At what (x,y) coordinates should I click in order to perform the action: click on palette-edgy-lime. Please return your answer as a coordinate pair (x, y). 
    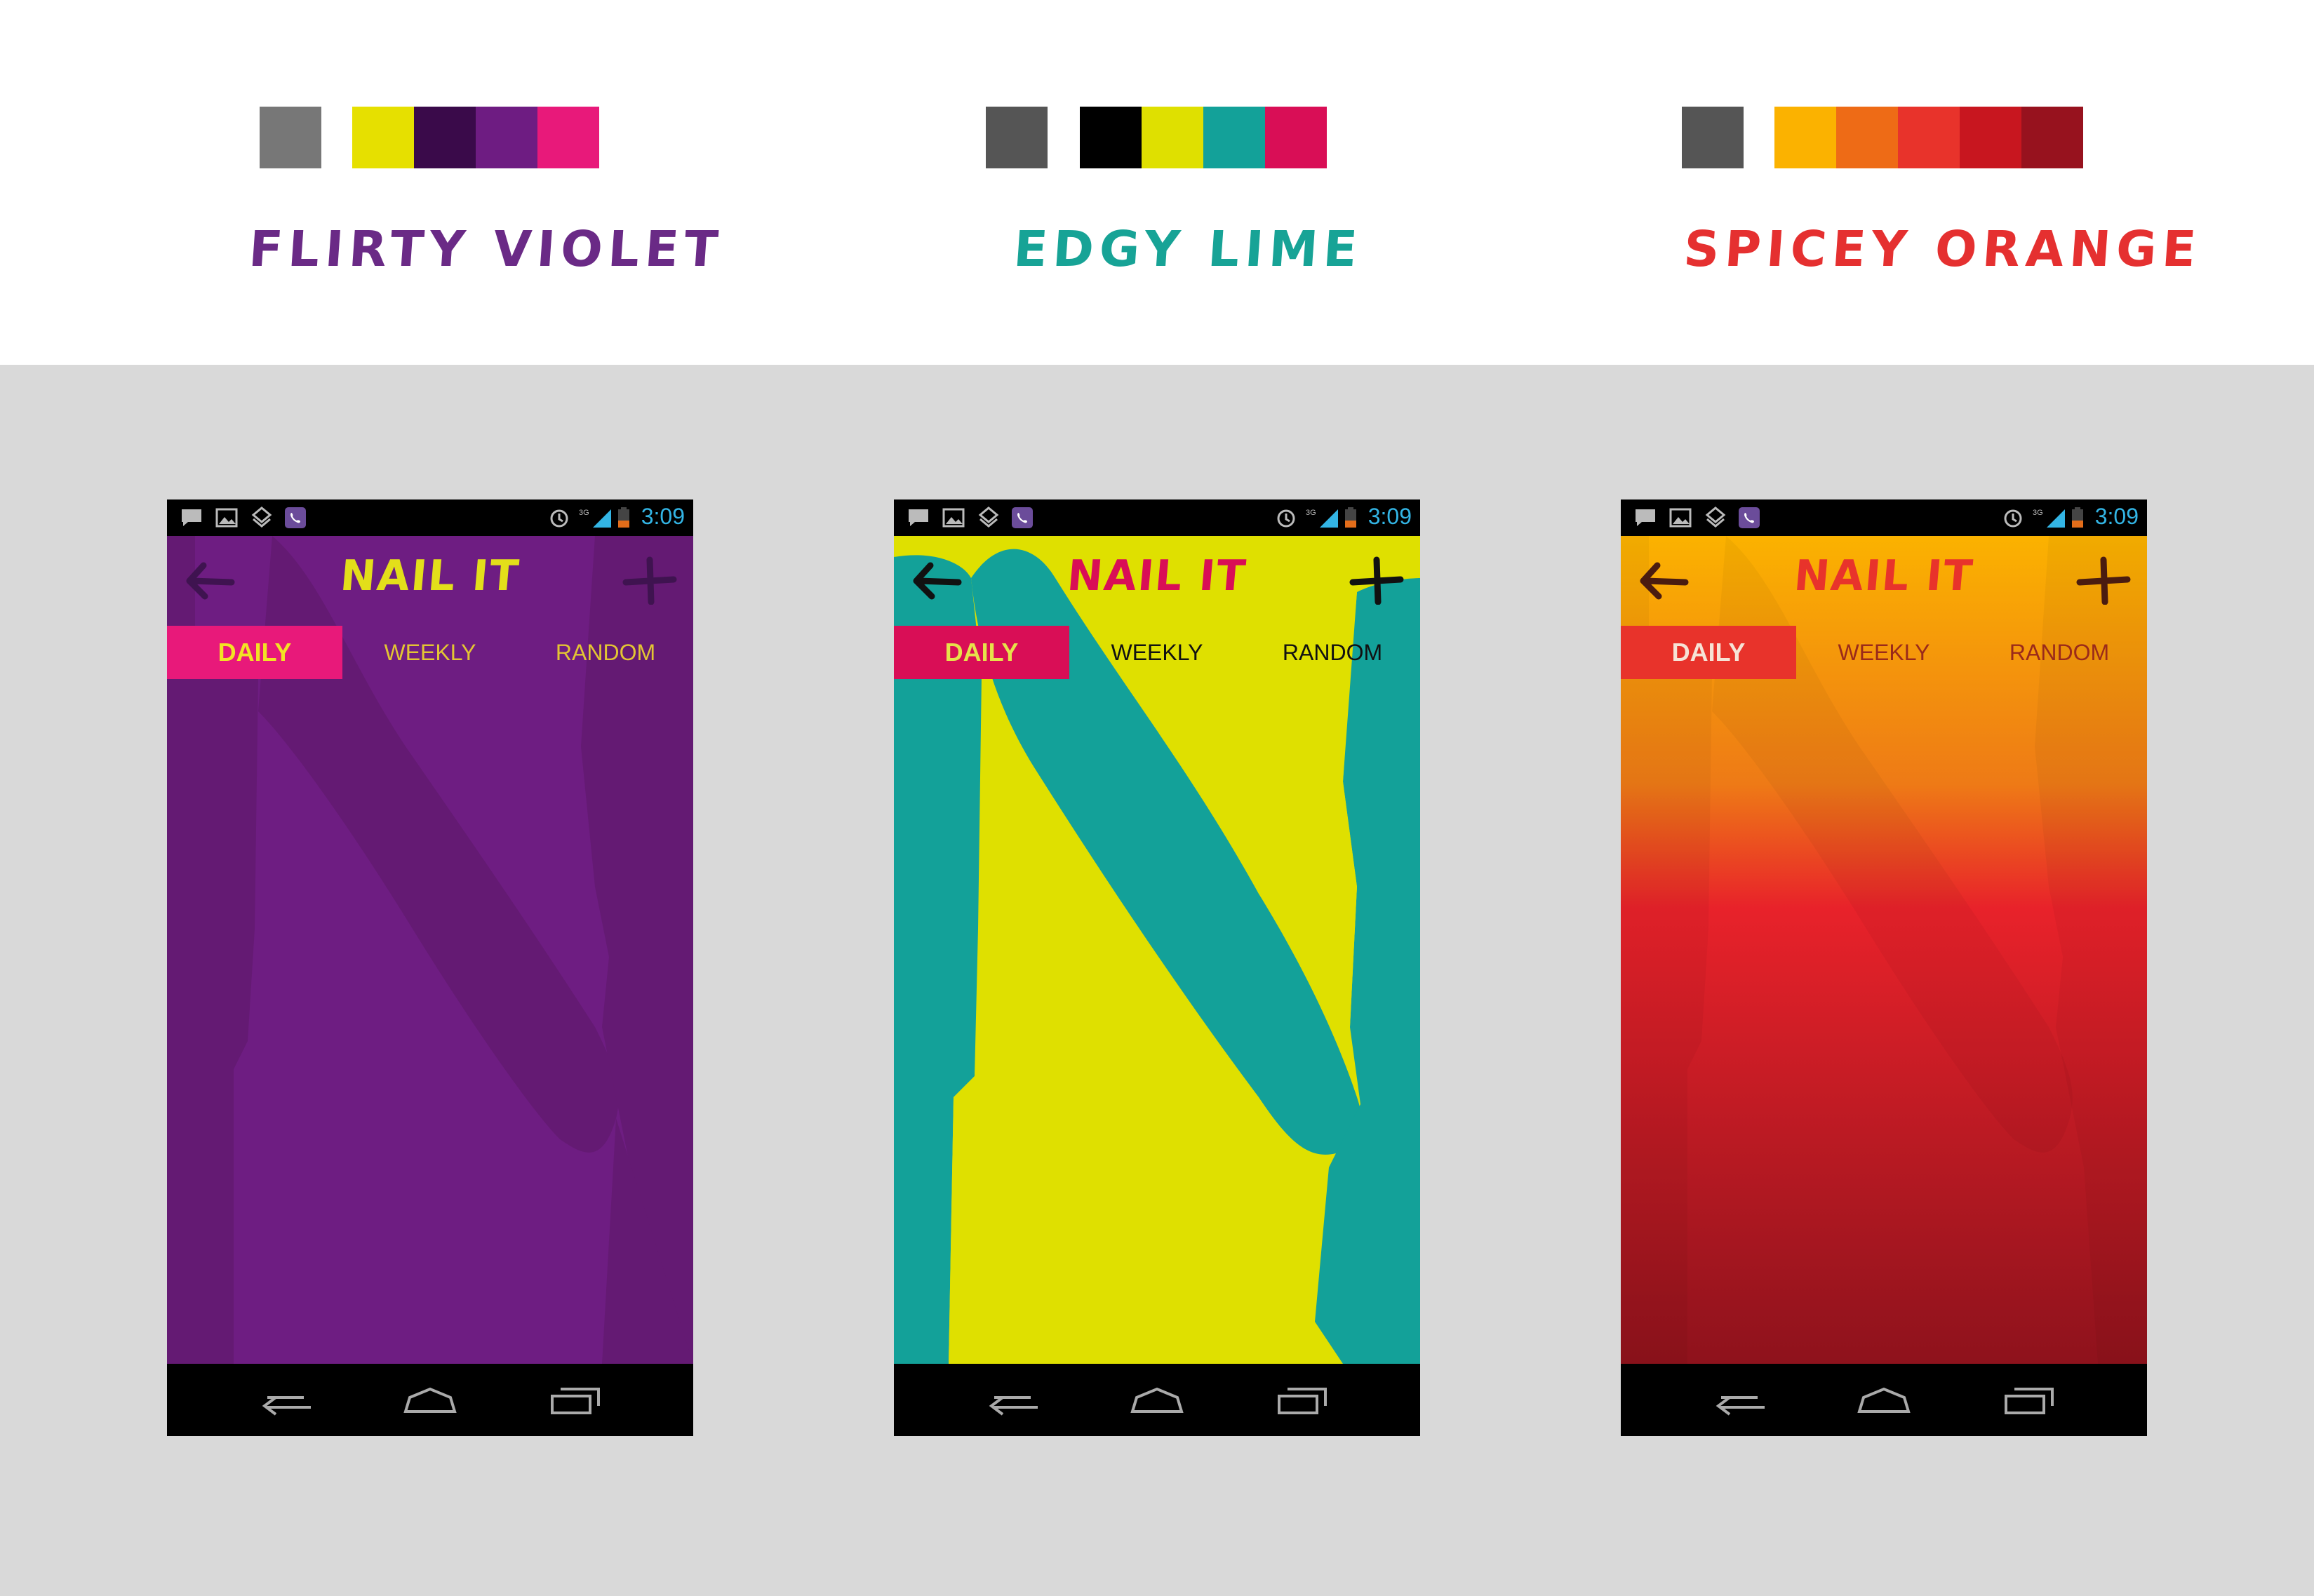
    Looking at the image, I should click on (1157, 137).